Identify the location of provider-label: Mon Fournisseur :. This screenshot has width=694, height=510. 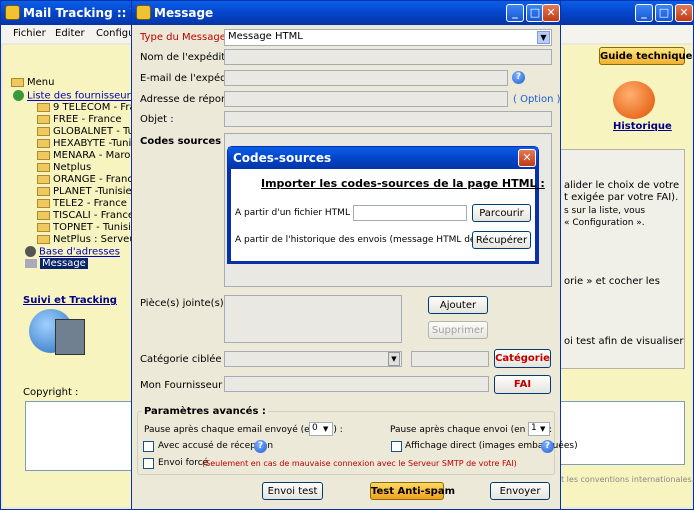
(184, 385).